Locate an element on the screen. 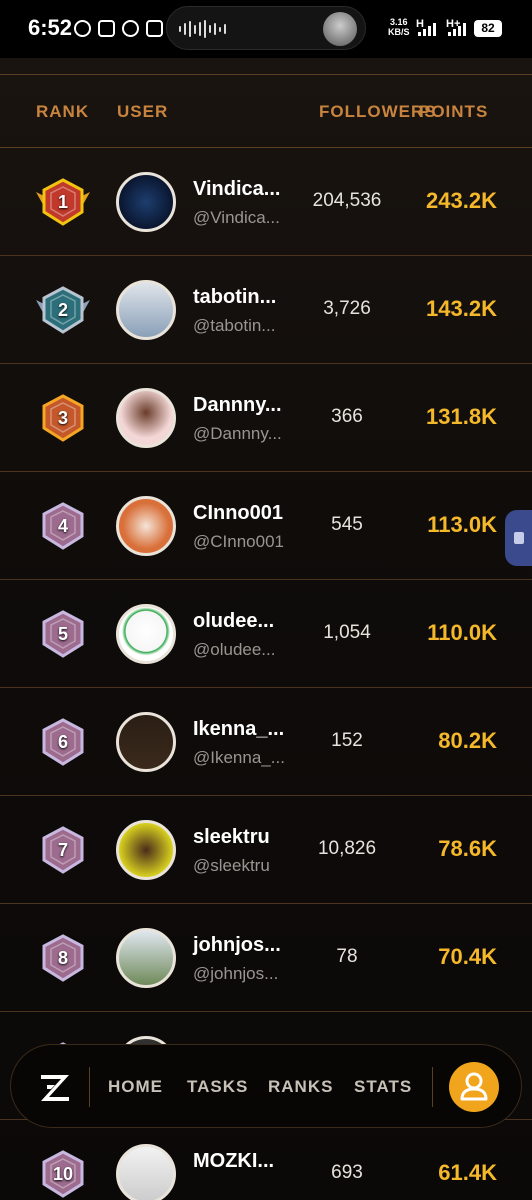  rank-number: 8 is located at coordinates (62, 958).